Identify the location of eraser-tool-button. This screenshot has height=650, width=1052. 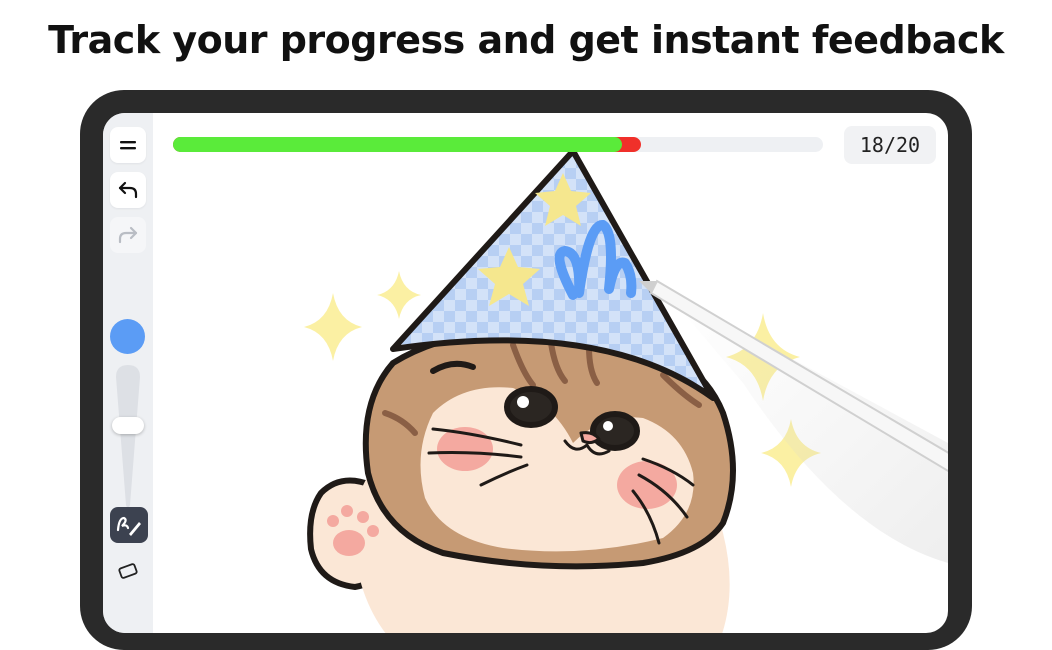
(128, 571).